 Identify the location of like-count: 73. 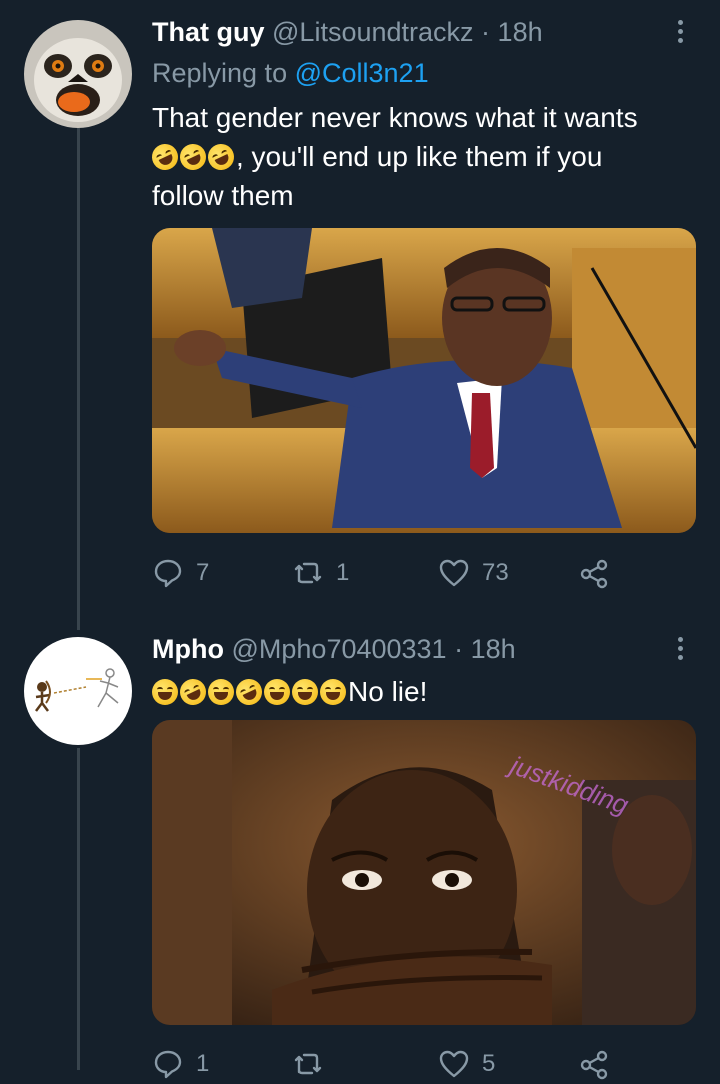
(495, 572).